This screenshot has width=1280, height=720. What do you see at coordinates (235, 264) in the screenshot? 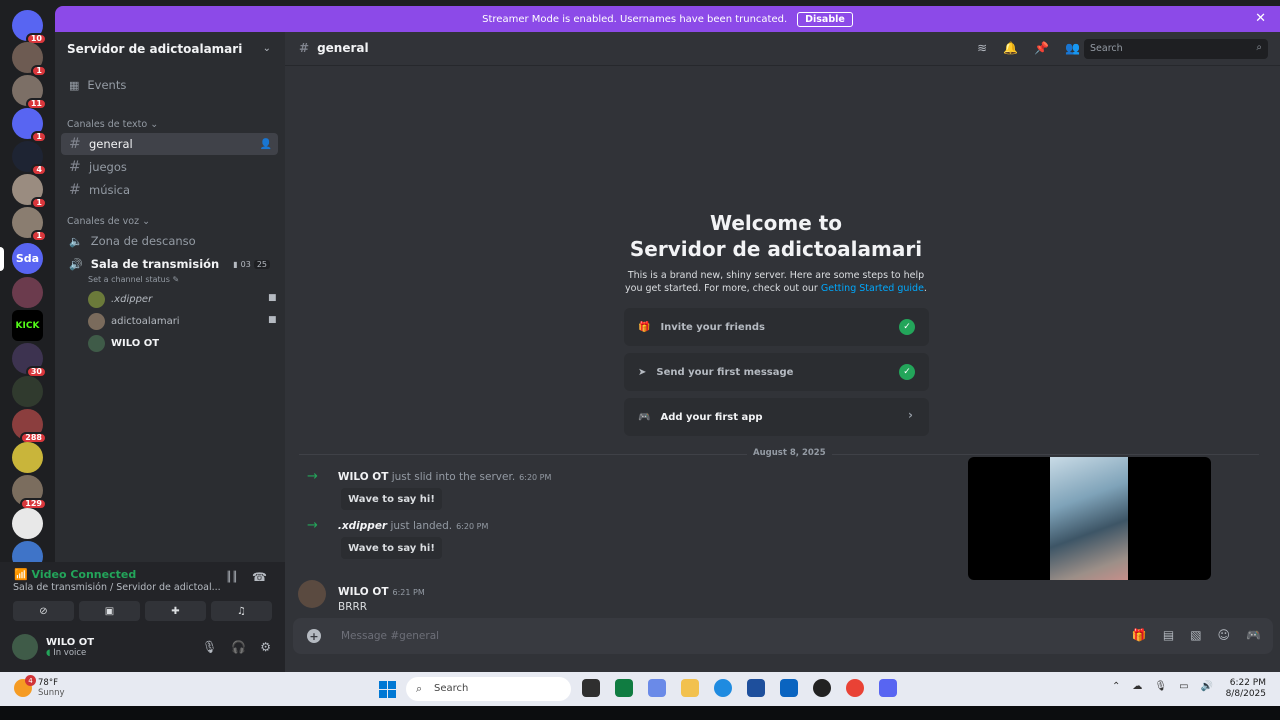
I see `camera-icon: ▮` at bounding box center [235, 264].